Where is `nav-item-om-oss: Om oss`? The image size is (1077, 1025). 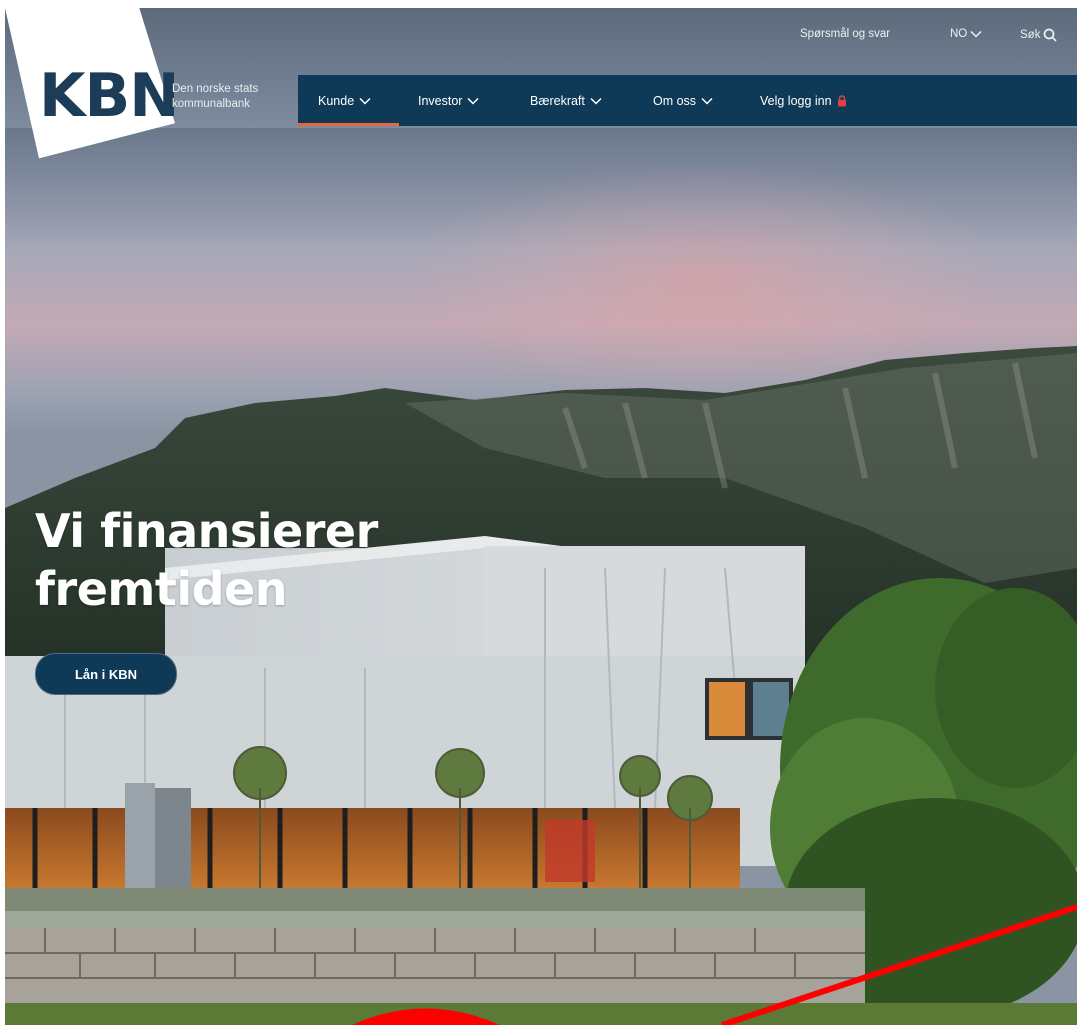
nav-item-om-oss: Om oss is located at coordinates (683, 100).